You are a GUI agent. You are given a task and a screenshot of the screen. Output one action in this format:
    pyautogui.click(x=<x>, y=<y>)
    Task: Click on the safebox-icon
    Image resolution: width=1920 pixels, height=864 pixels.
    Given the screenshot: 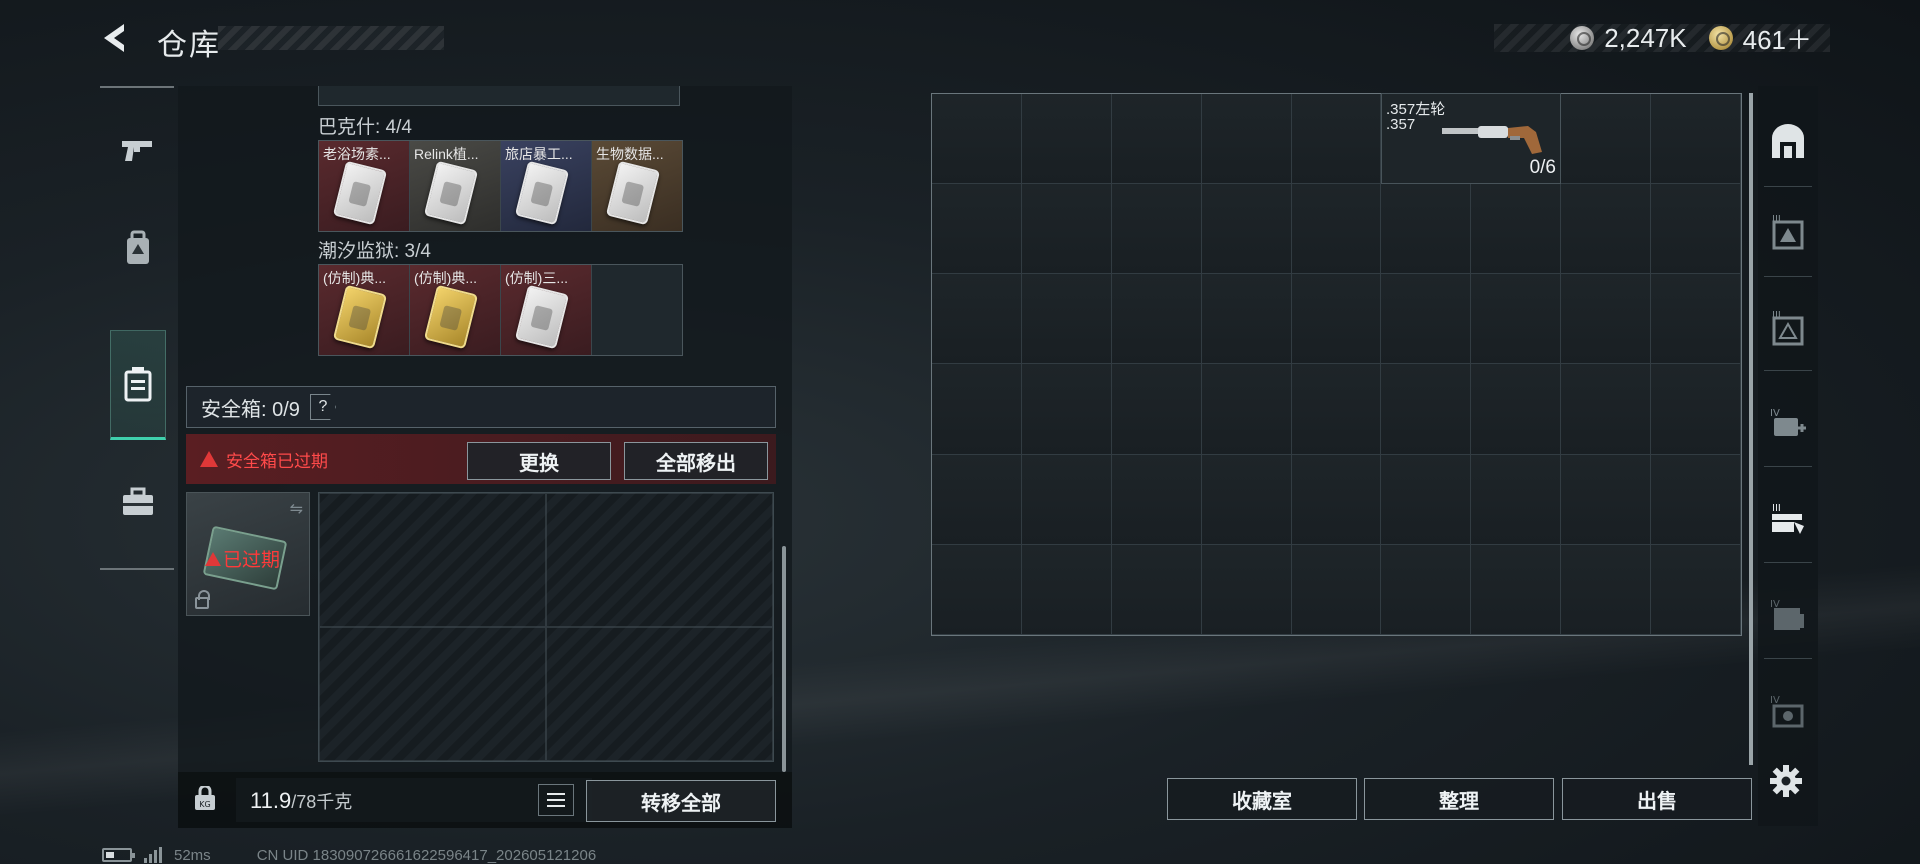 What is the action you would take?
    pyautogui.click(x=138, y=384)
    